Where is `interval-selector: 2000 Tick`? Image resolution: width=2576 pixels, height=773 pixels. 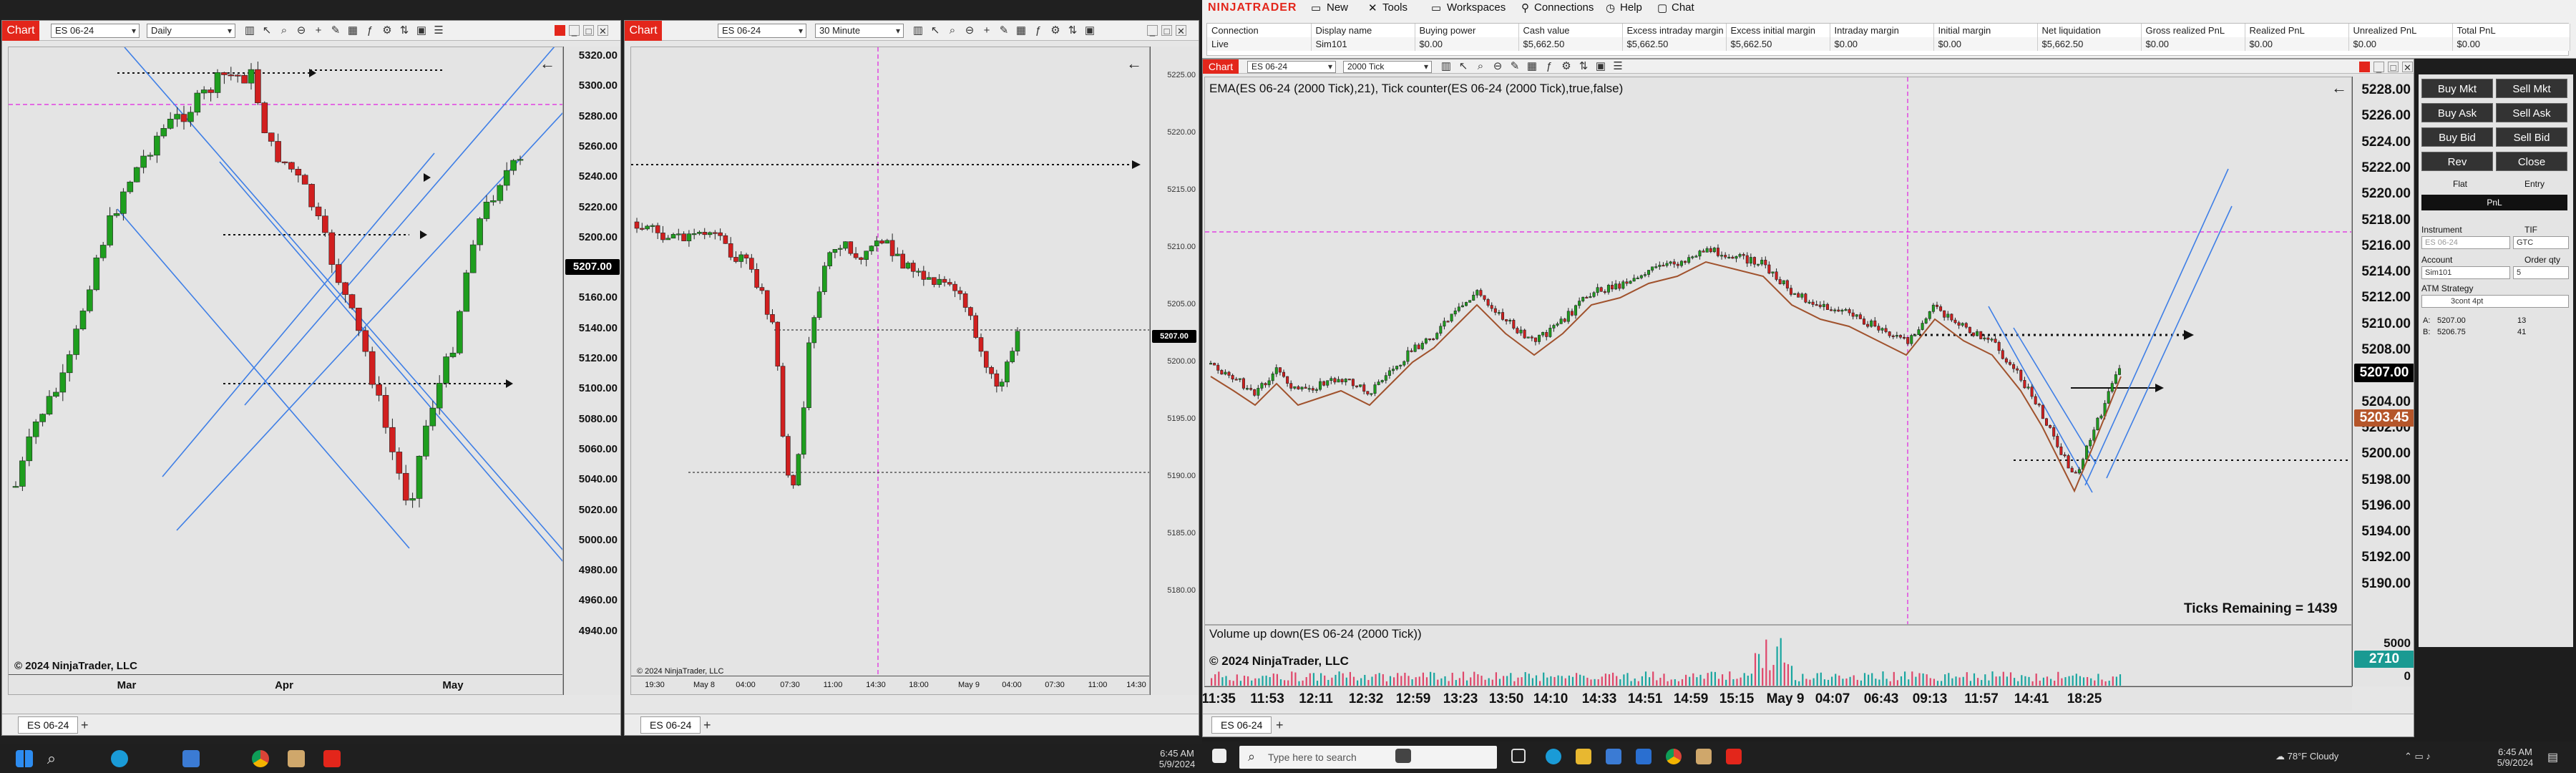 interval-selector: 2000 Tick is located at coordinates (1387, 67).